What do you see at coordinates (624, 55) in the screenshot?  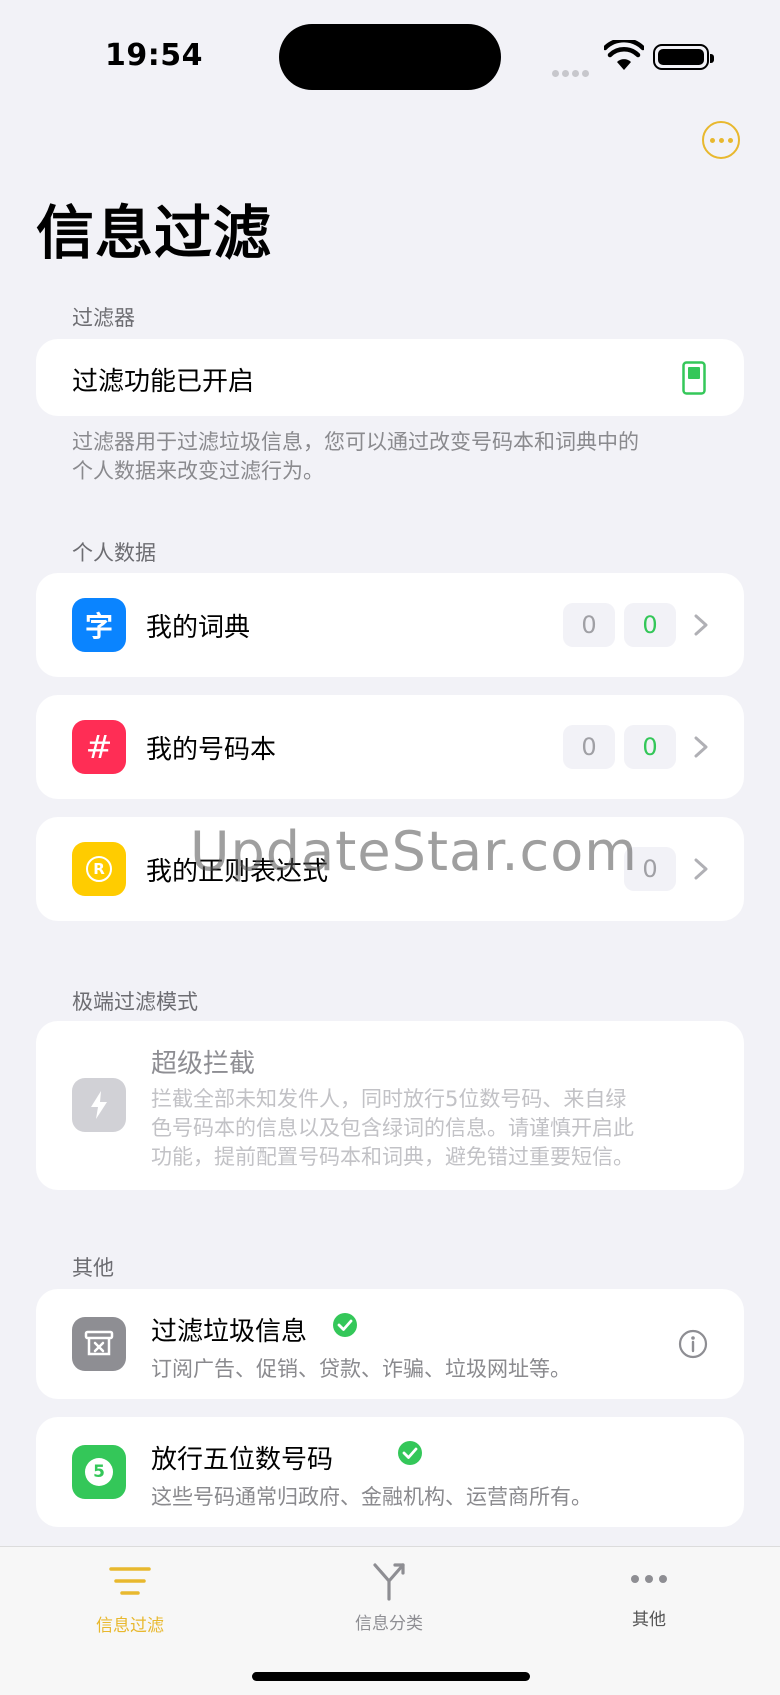 I see `wifi-icon` at bounding box center [624, 55].